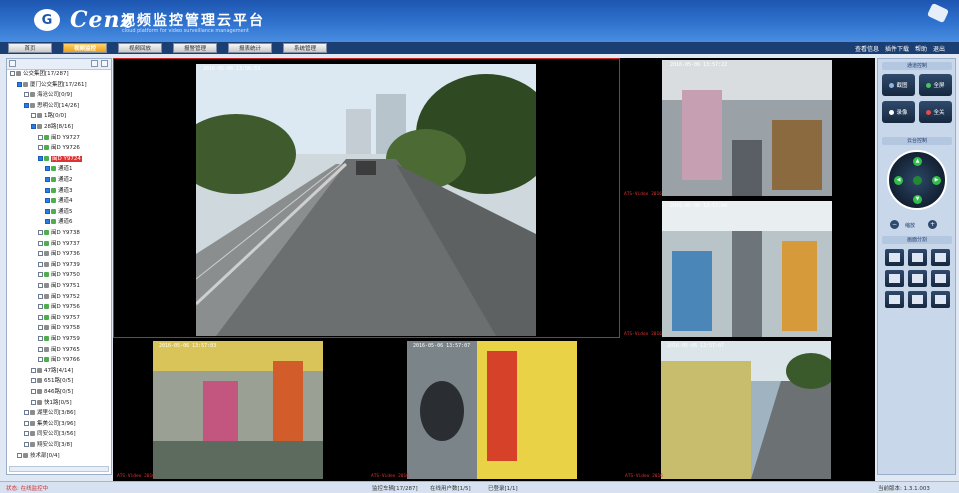  Describe the element at coordinates (917, 161) in the screenshot. I see `ptz-up-icon: ▲` at that location.